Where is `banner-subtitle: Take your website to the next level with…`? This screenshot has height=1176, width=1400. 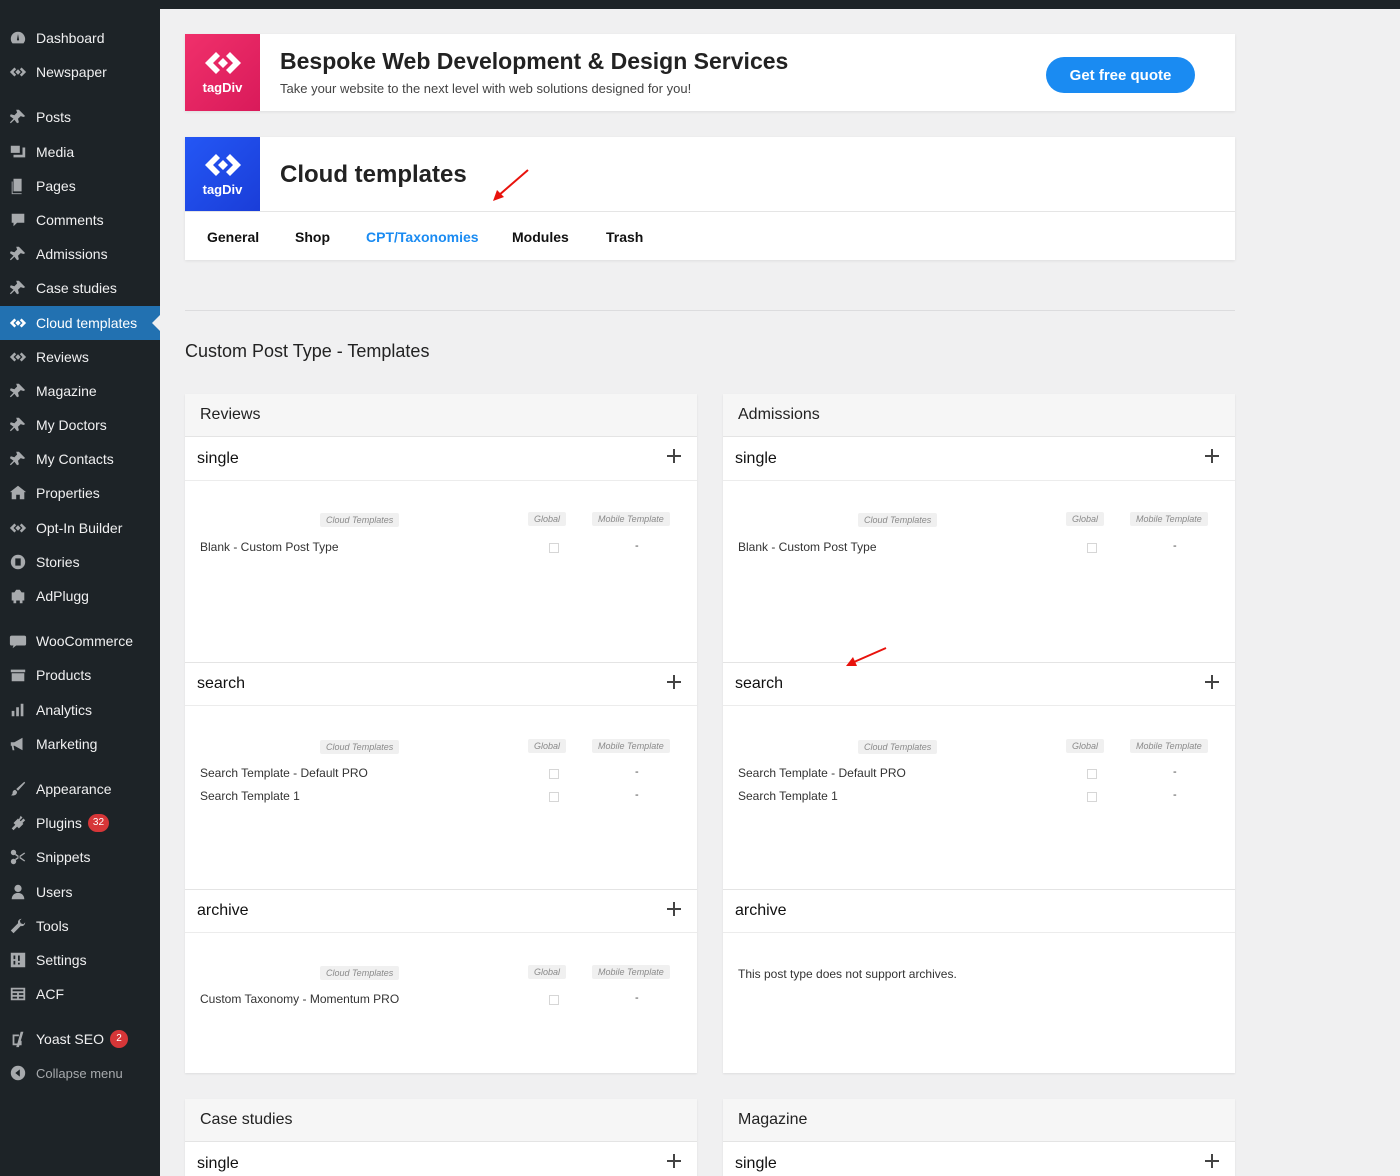
banner-subtitle: Take your website to the next level with… is located at coordinates (486, 88).